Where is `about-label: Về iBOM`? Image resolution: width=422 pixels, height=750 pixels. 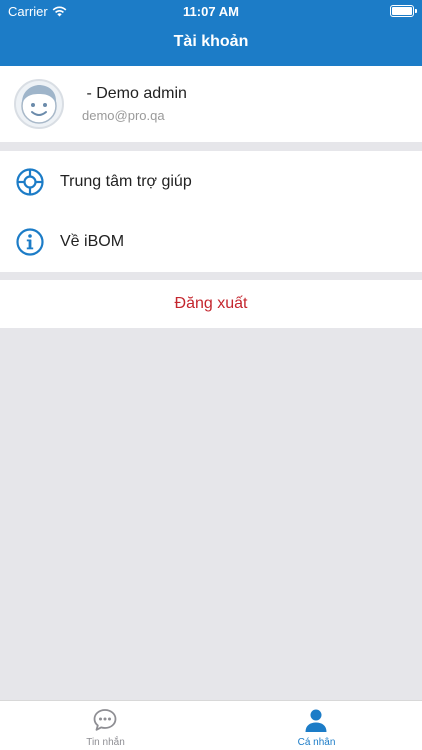
about-label: Về iBOM is located at coordinates (92, 241).